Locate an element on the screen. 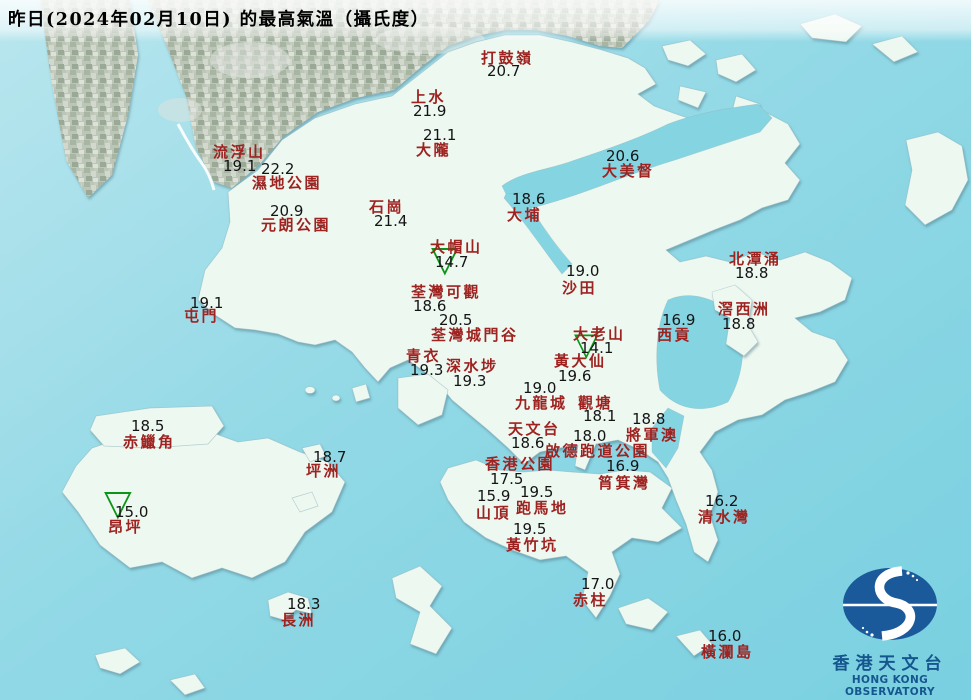  station-value: 21.9 is located at coordinates (430, 111).